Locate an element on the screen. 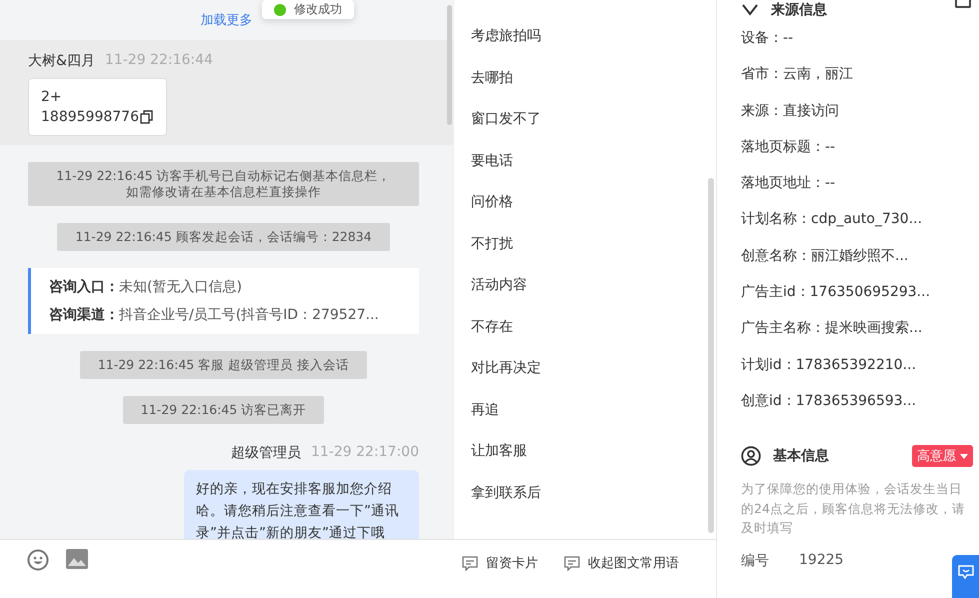 The image size is (979, 598). phrase-item: 考虑旅拍吗 is located at coordinates (506, 36).